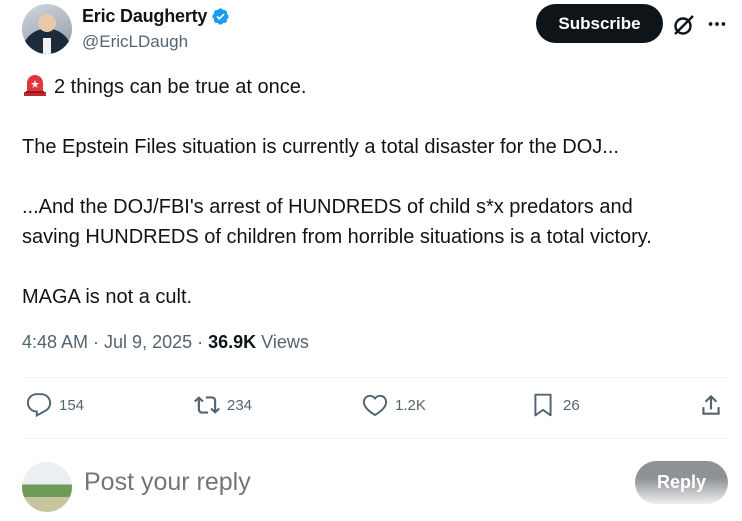  I want to click on share-icon, so click(711, 404).